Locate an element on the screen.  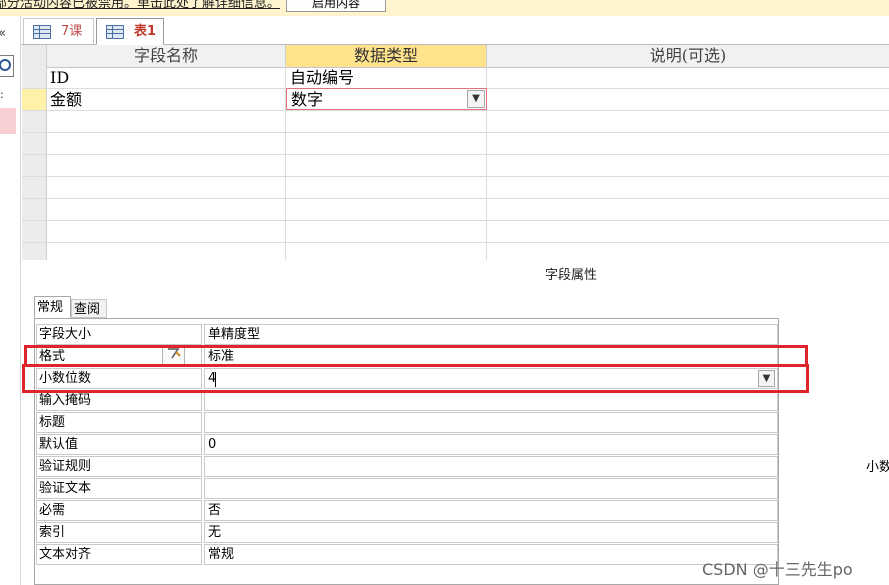
document-tab-bar: 7课 表1 is located at coordinates (455, 30).